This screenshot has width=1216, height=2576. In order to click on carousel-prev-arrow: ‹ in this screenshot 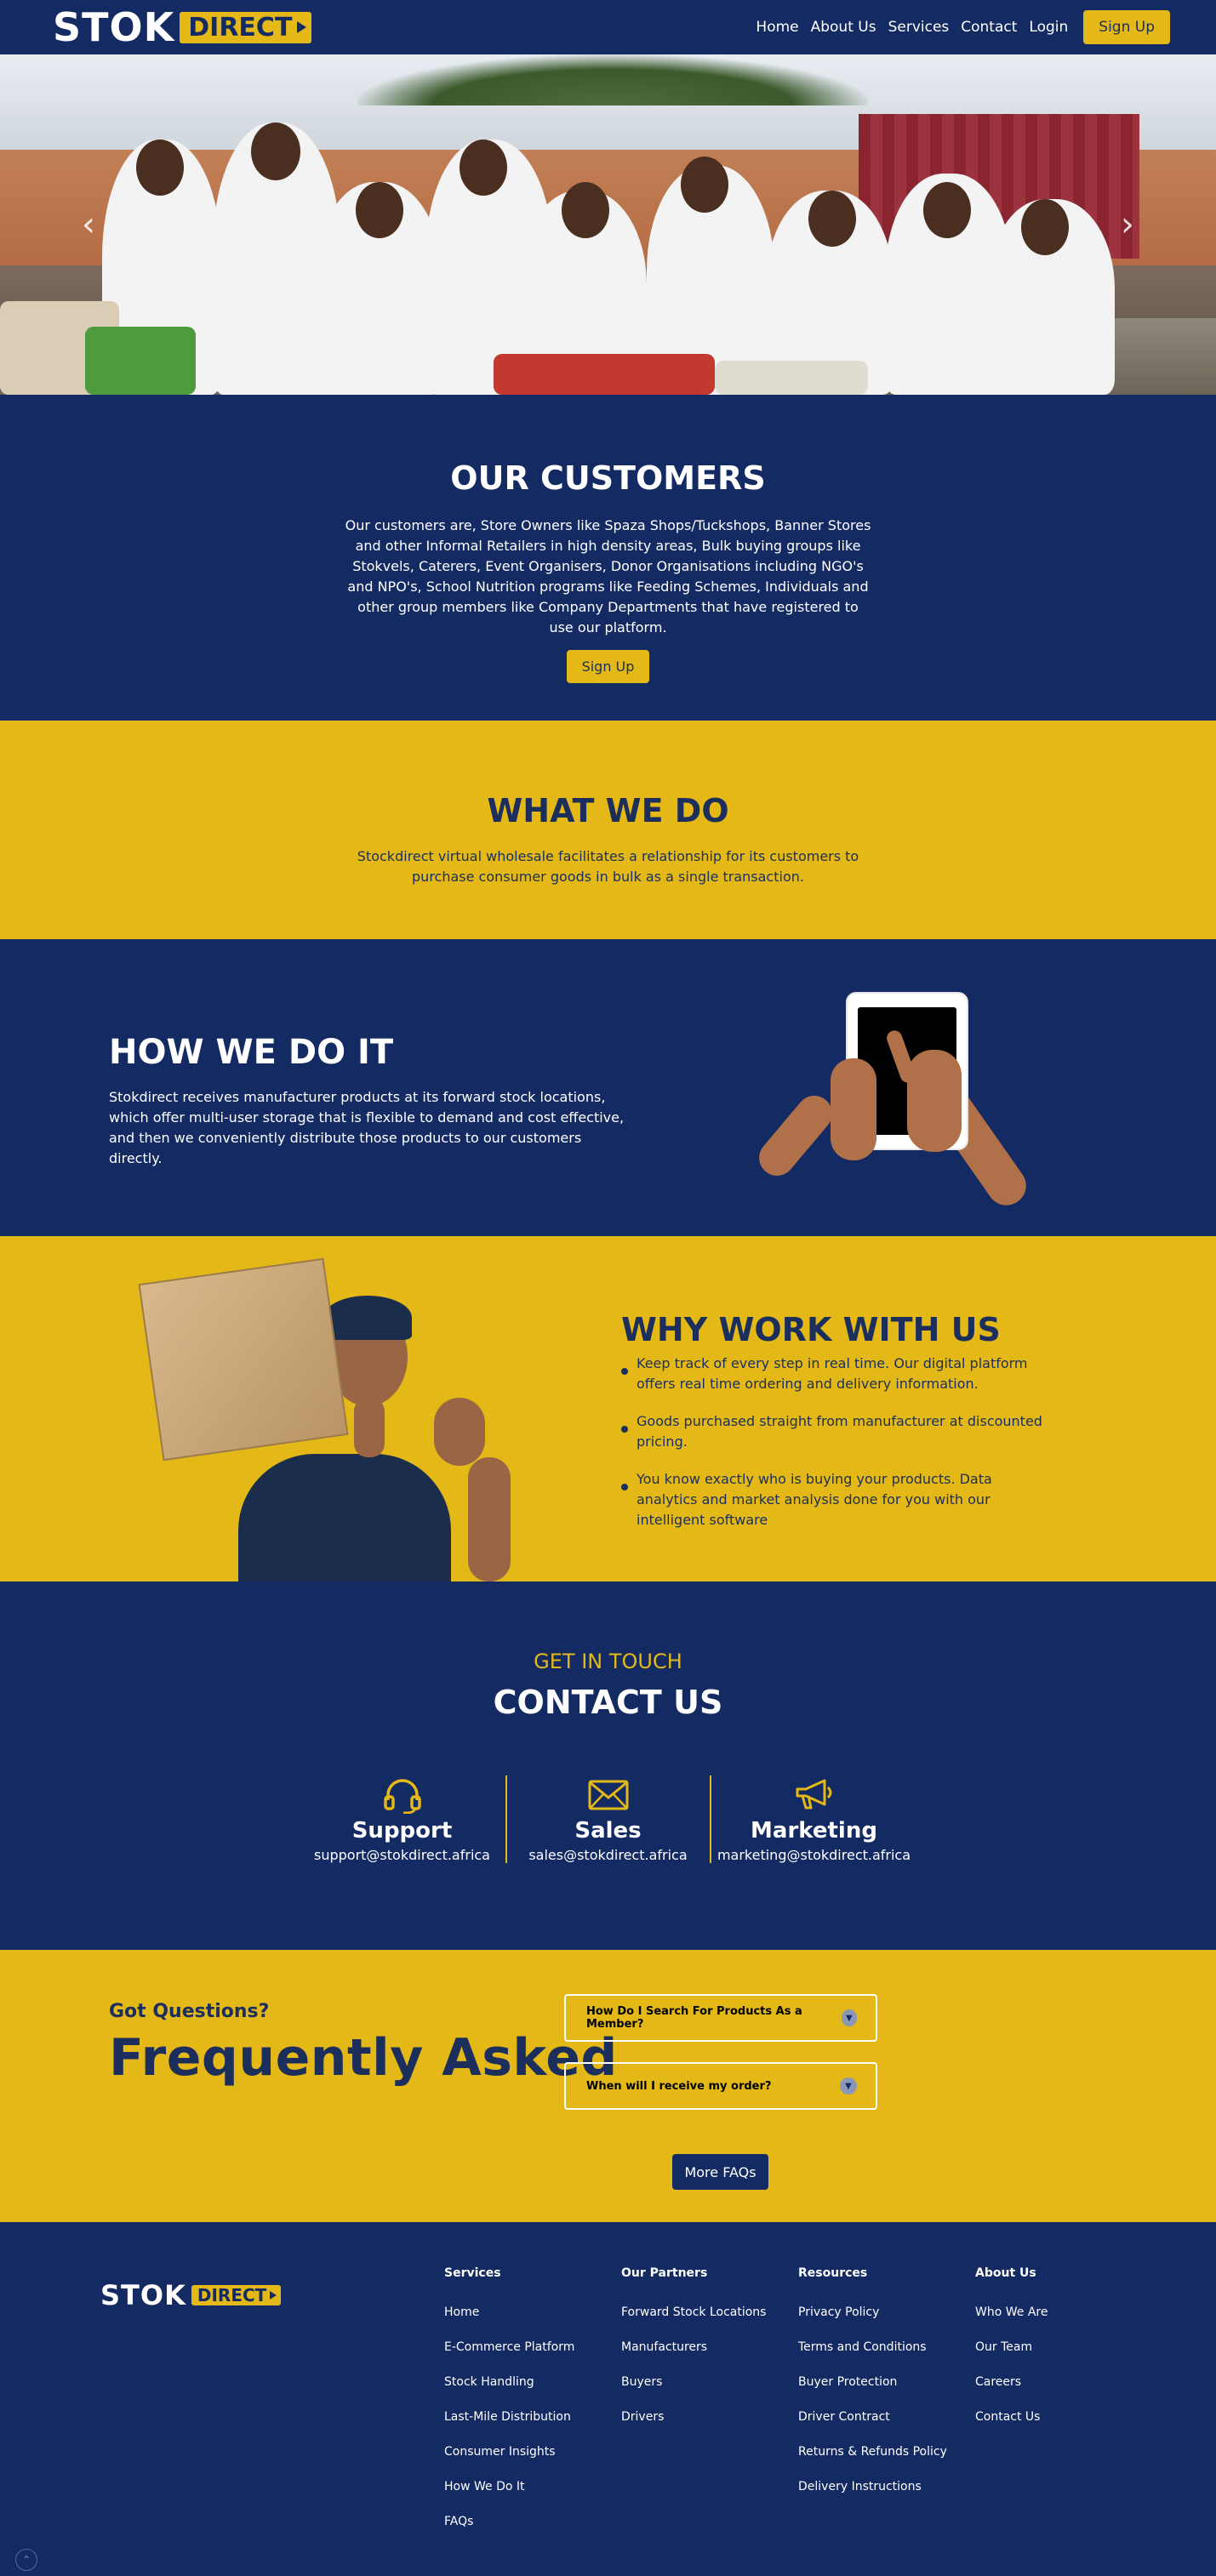, I will do `click(89, 224)`.